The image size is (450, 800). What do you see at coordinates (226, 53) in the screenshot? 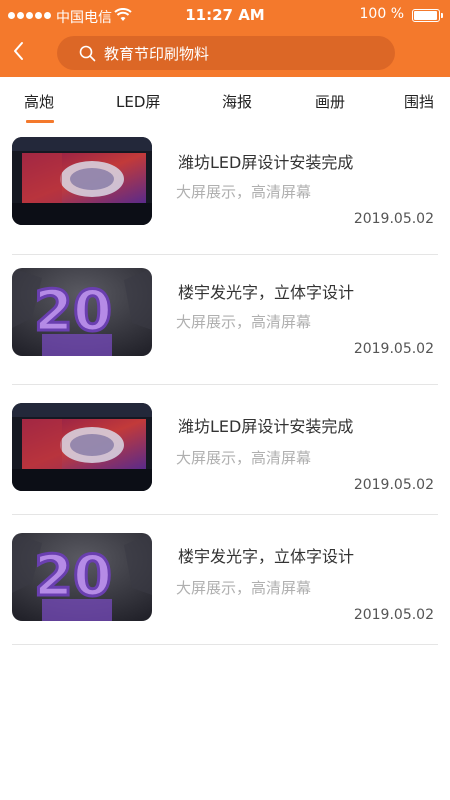
I see `search-input: 教育节印刷物料` at bounding box center [226, 53].